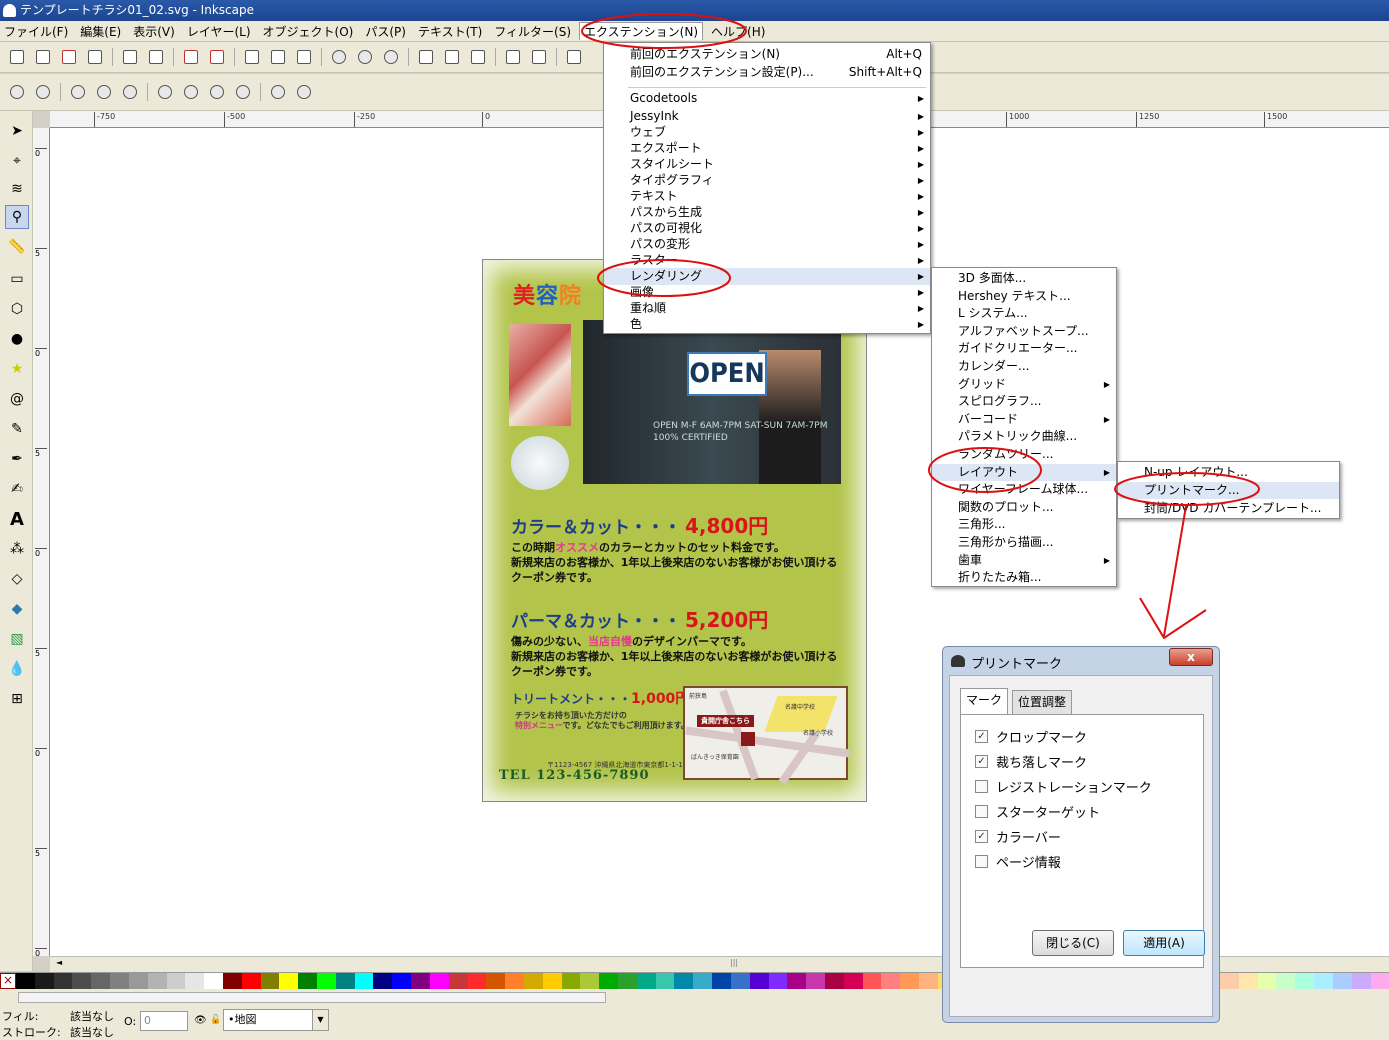 Image resolution: width=1389 pixels, height=1040 pixels. Describe the element at coordinates (278, 92) in the screenshot. I see `zoom-previous-icon` at that location.